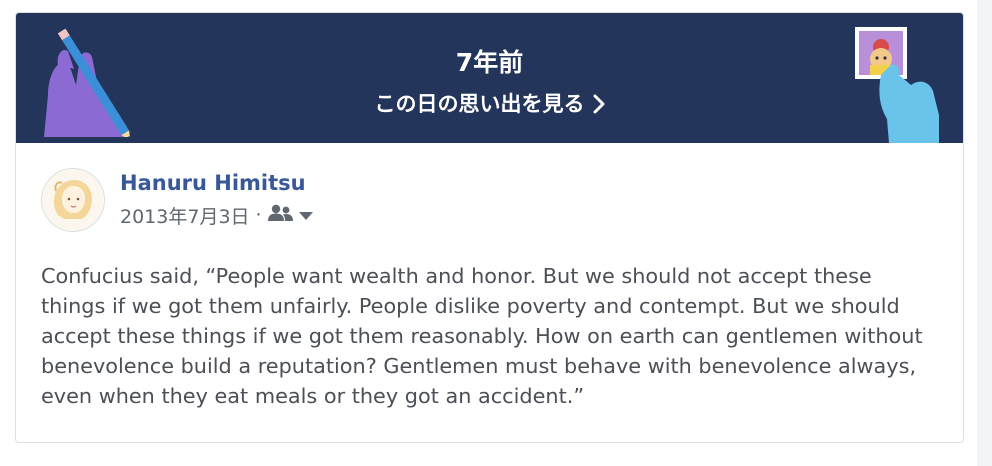  What do you see at coordinates (489, 62) in the screenshot?
I see `years-ago-label: 7年前` at bounding box center [489, 62].